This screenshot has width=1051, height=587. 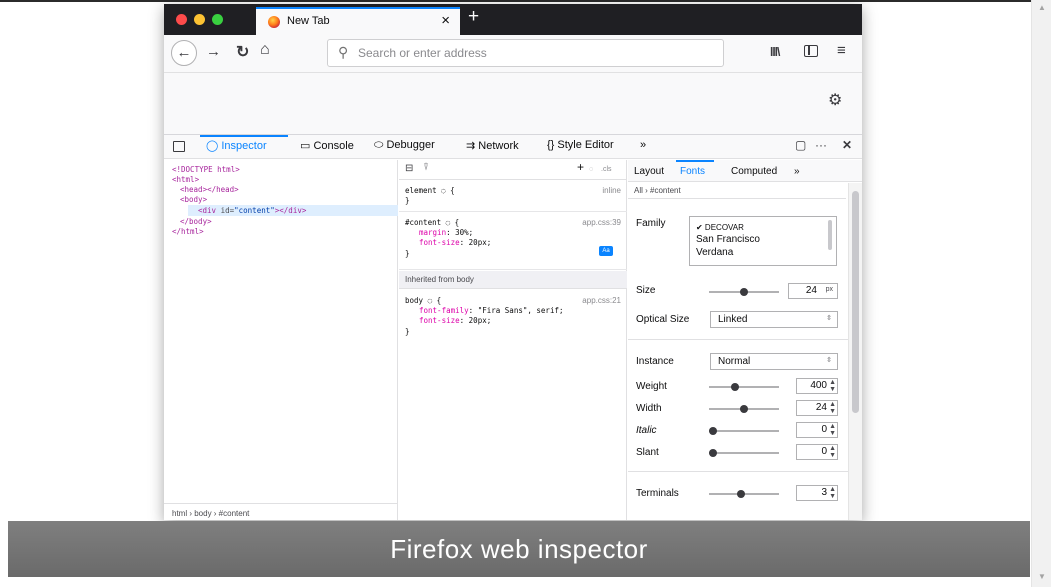 What do you see at coordinates (343, 52) in the screenshot?
I see `search-icon: ⚲` at bounding box center [343, 52].